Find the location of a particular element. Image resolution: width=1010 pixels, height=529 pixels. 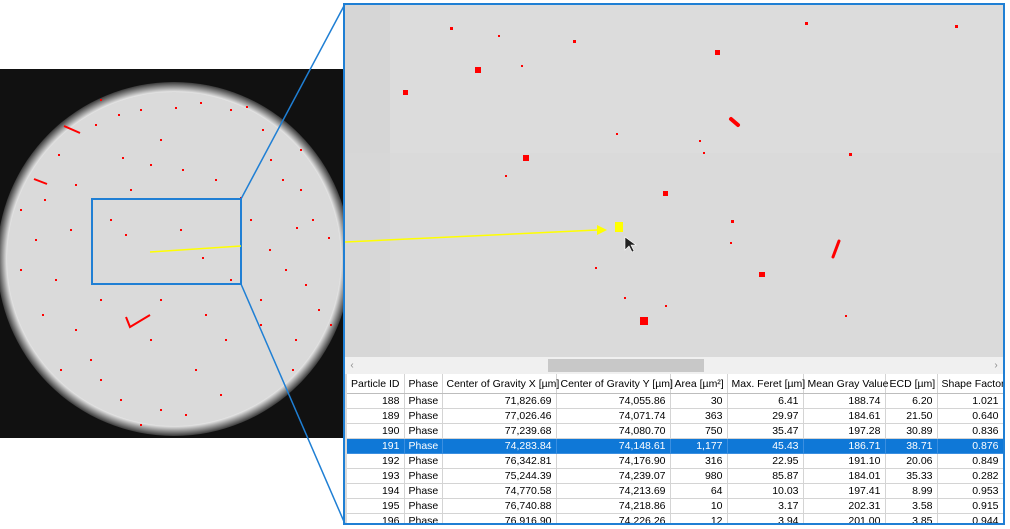

col-particle-id-cell: 190 is located at coordinates (376, 431).